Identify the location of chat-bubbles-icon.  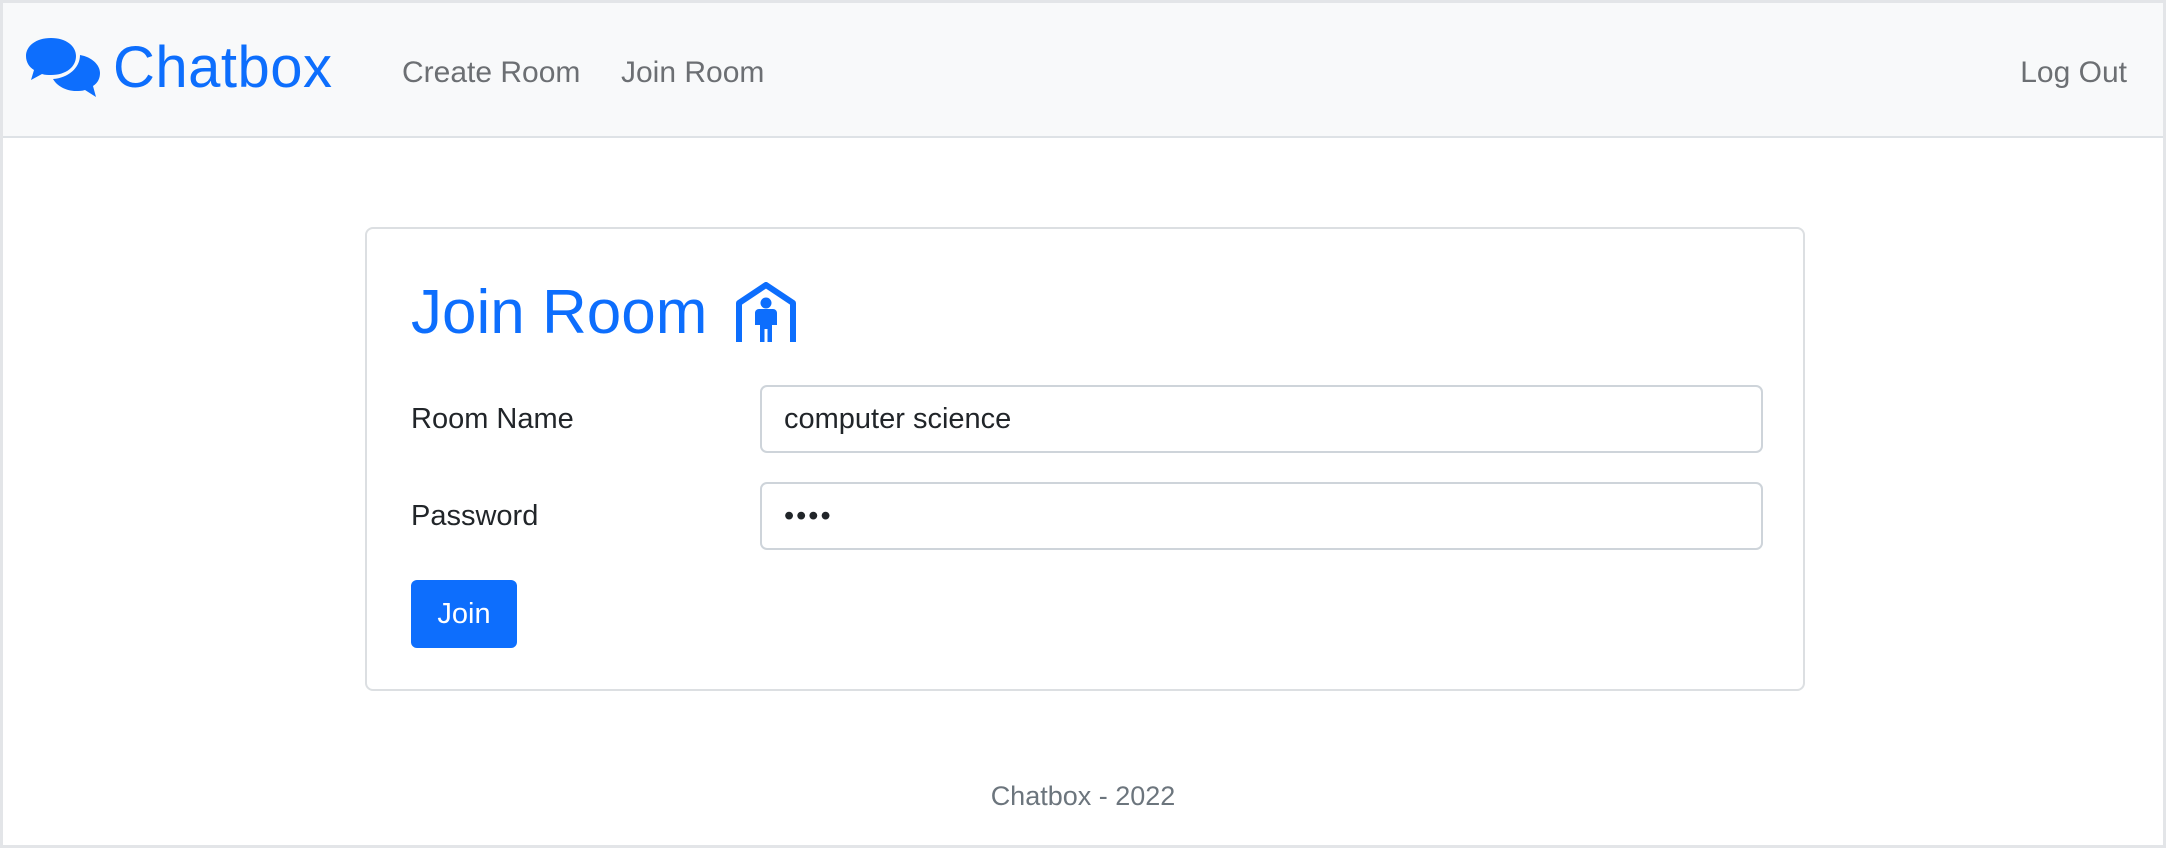
(63, 67).